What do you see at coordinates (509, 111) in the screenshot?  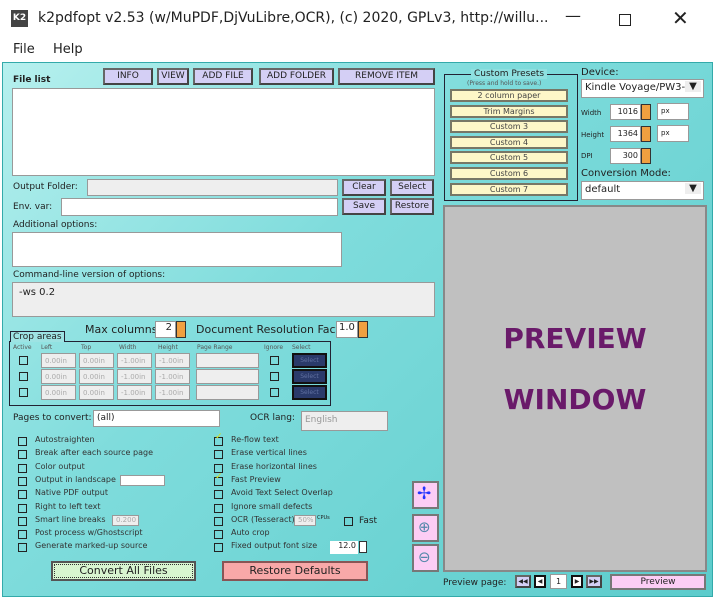 I see `custom-preset-button: Trim Margins` at bounding box center [509, 111].